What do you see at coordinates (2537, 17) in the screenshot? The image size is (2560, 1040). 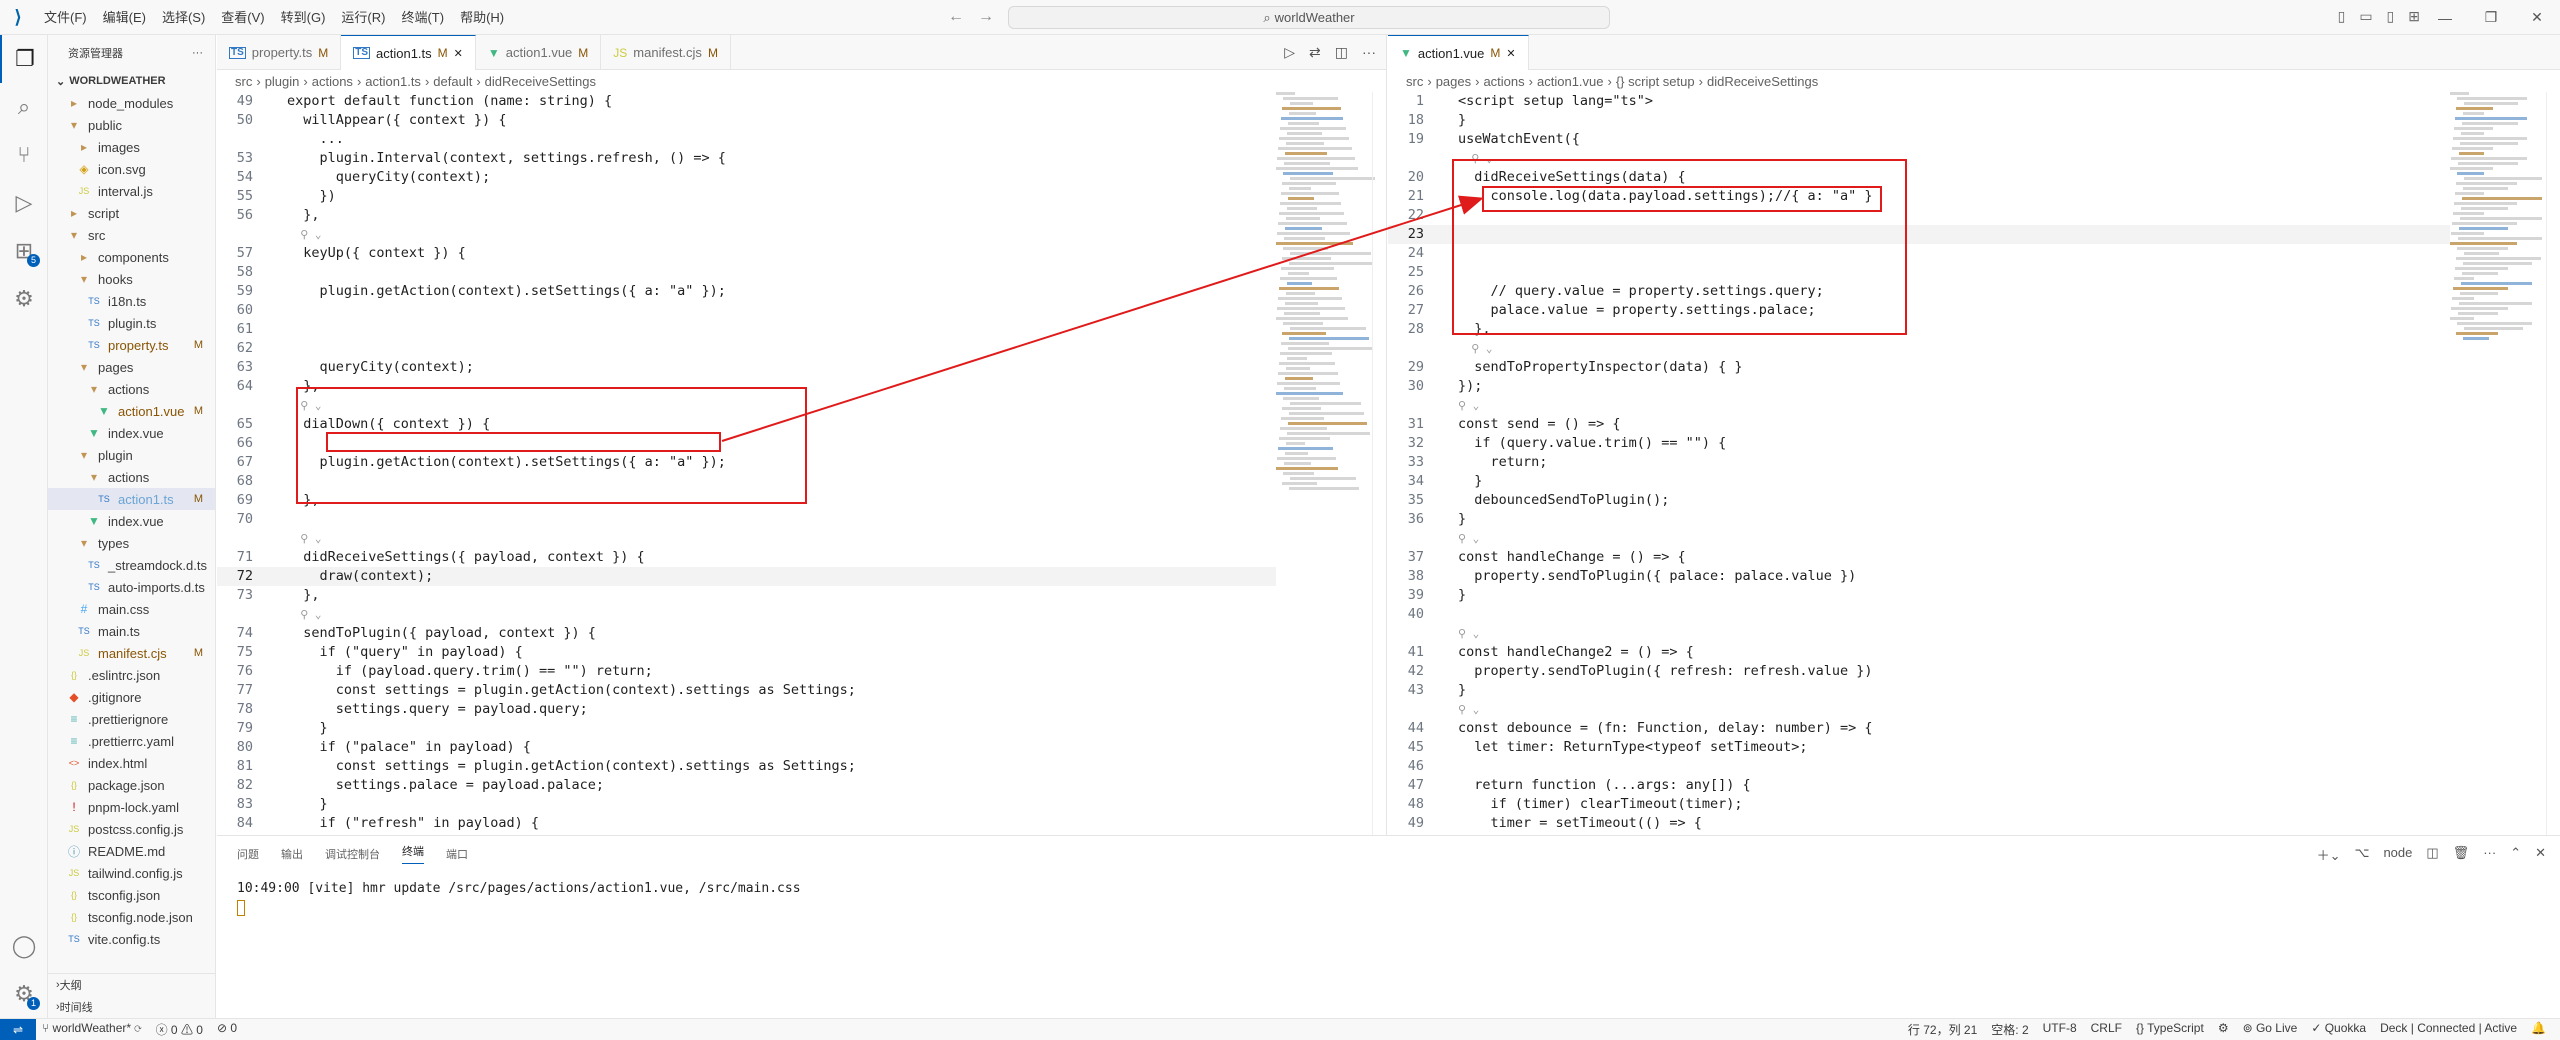 I see `close-window-icon: ✕` at bounding box center [2537, 17].